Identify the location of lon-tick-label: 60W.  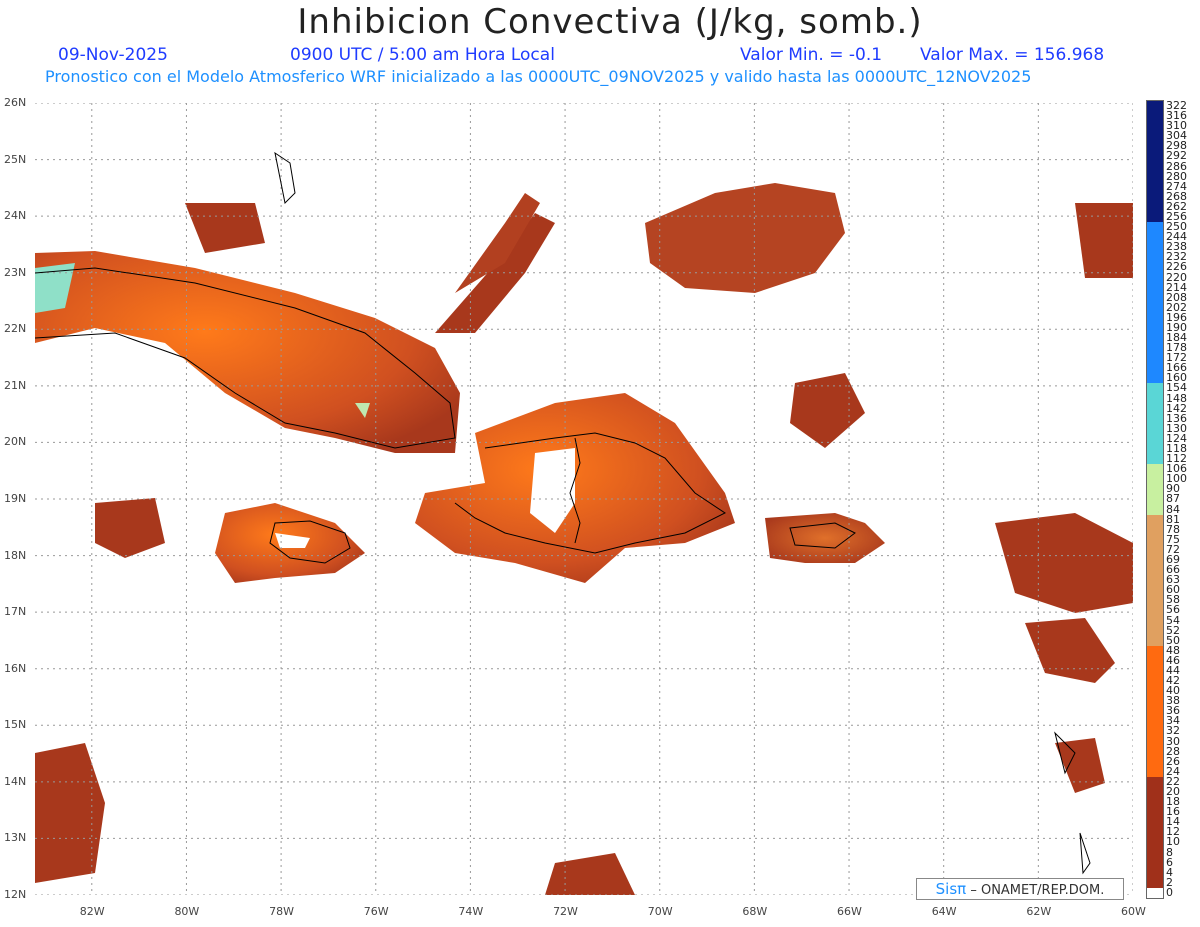
(1133, 911).